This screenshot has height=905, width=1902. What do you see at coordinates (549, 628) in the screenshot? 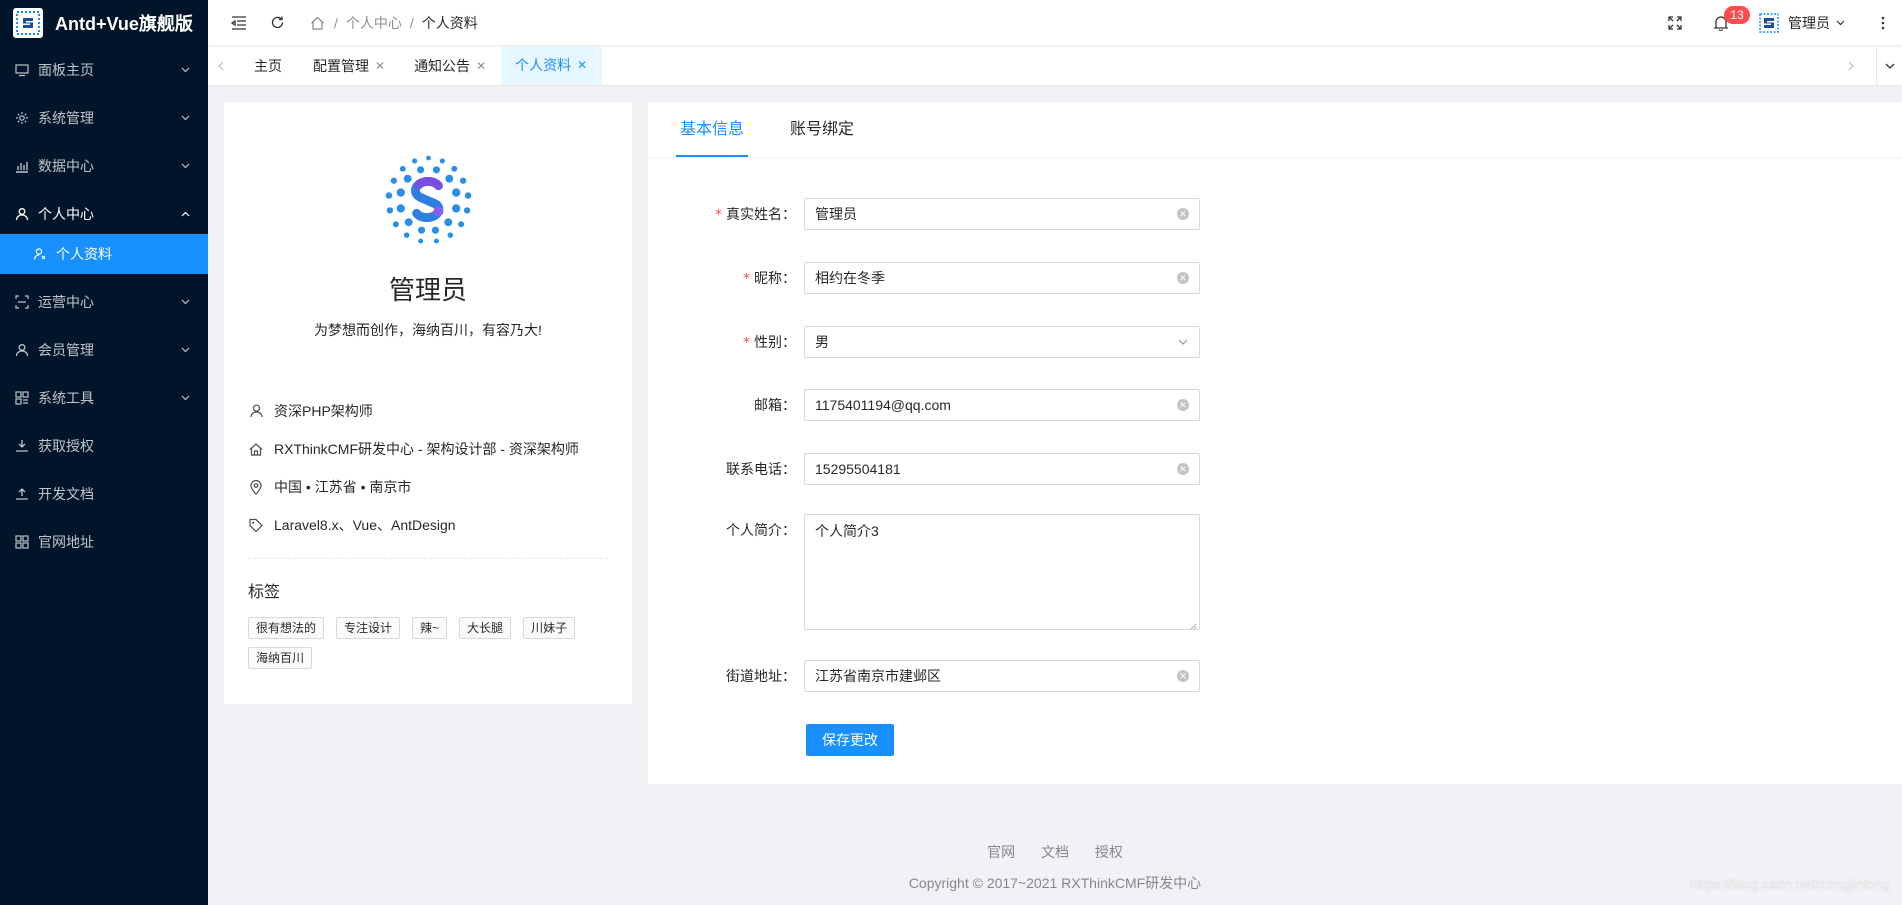
I see `tag: 川妹子` at bounding box center [549, 628].